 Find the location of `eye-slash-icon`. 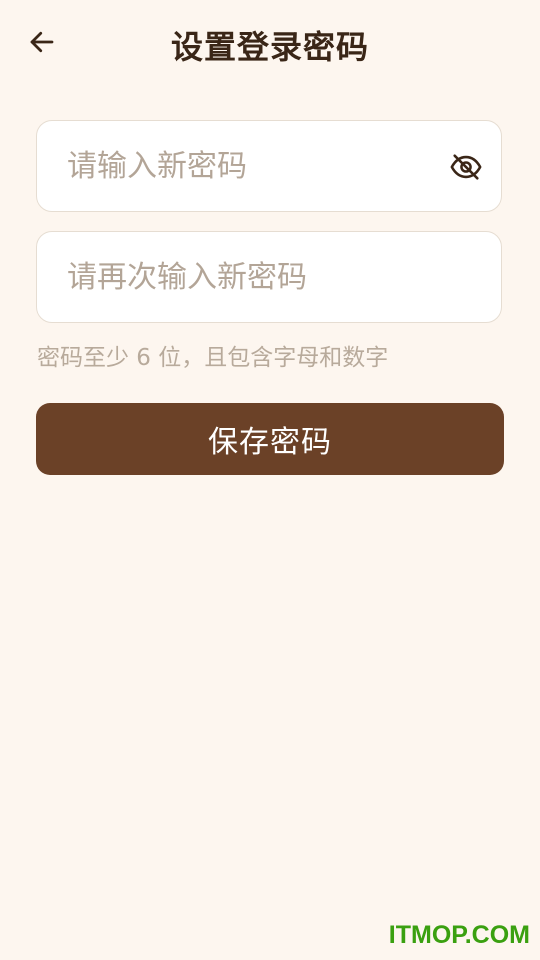

eye-slash-icon is located at coordinates (466, 167).